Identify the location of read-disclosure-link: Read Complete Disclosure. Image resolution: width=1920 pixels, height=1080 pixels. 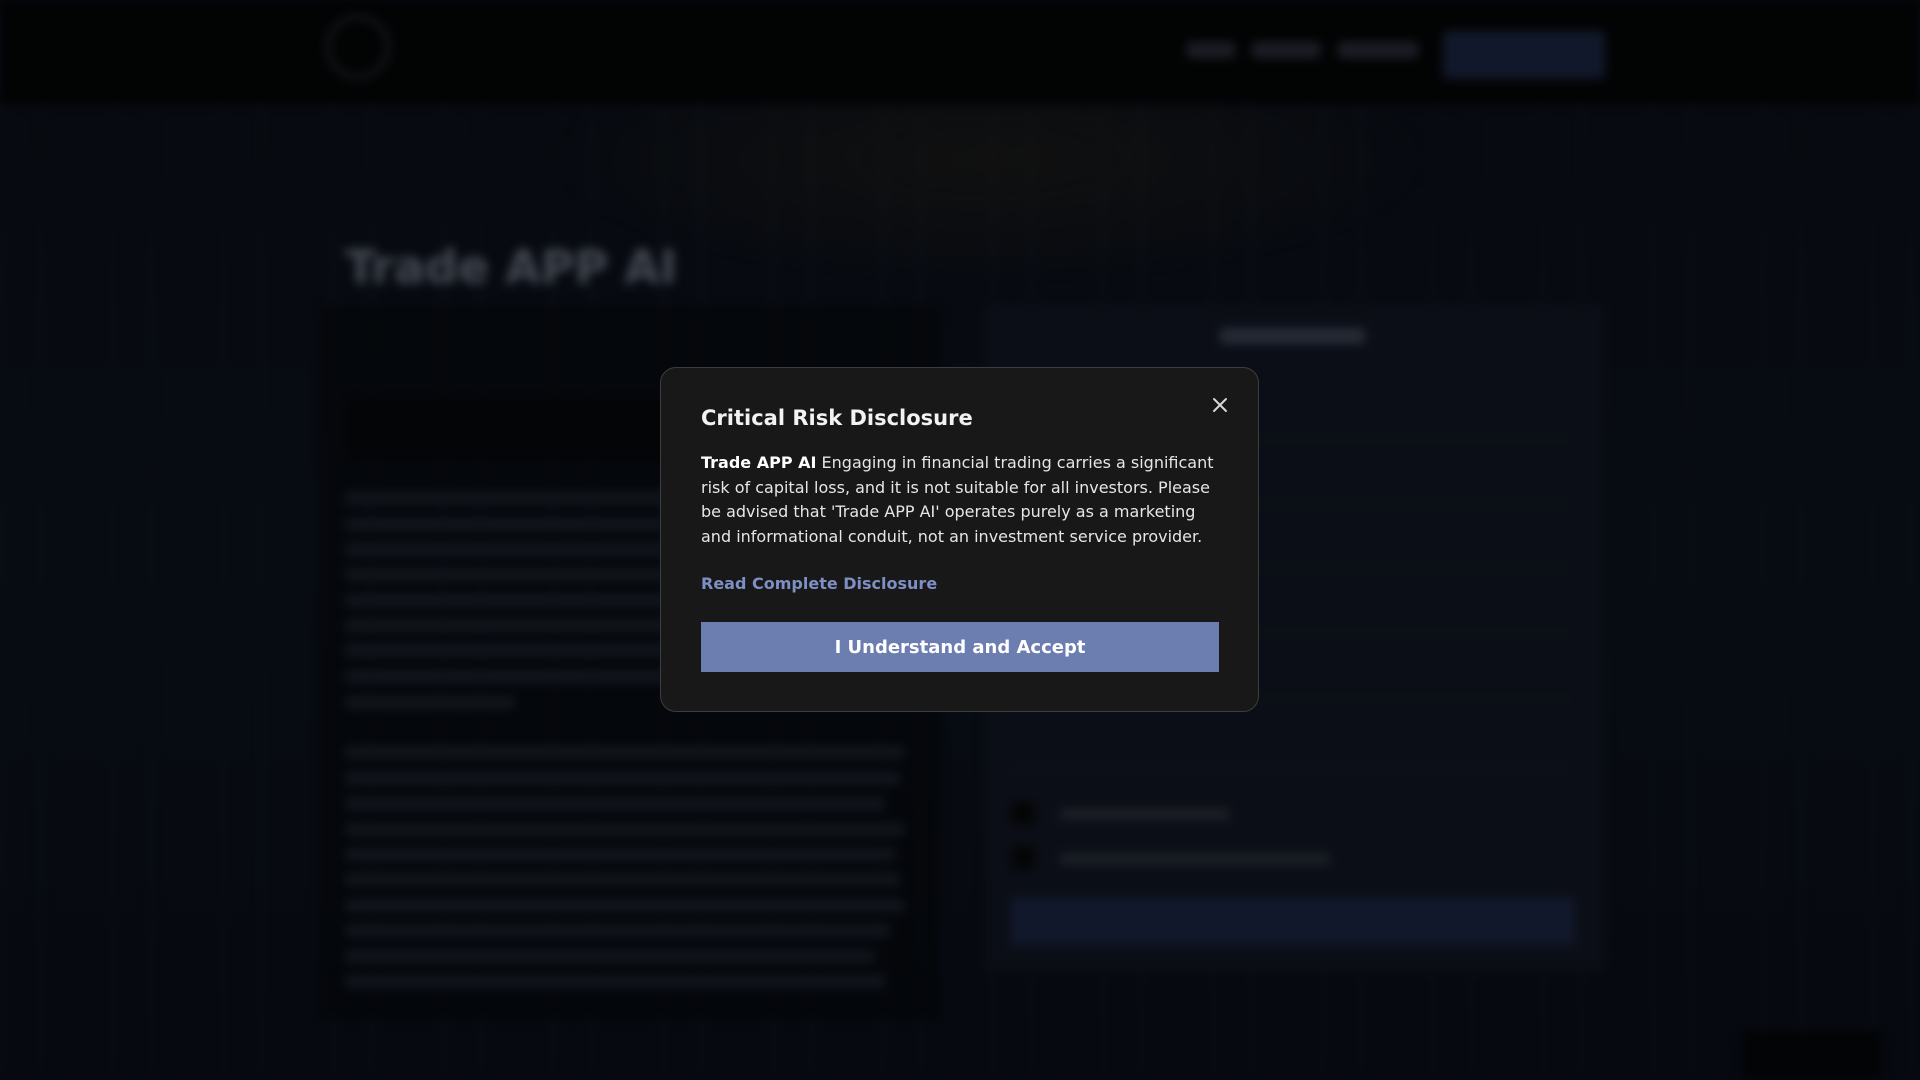
(819, 583).